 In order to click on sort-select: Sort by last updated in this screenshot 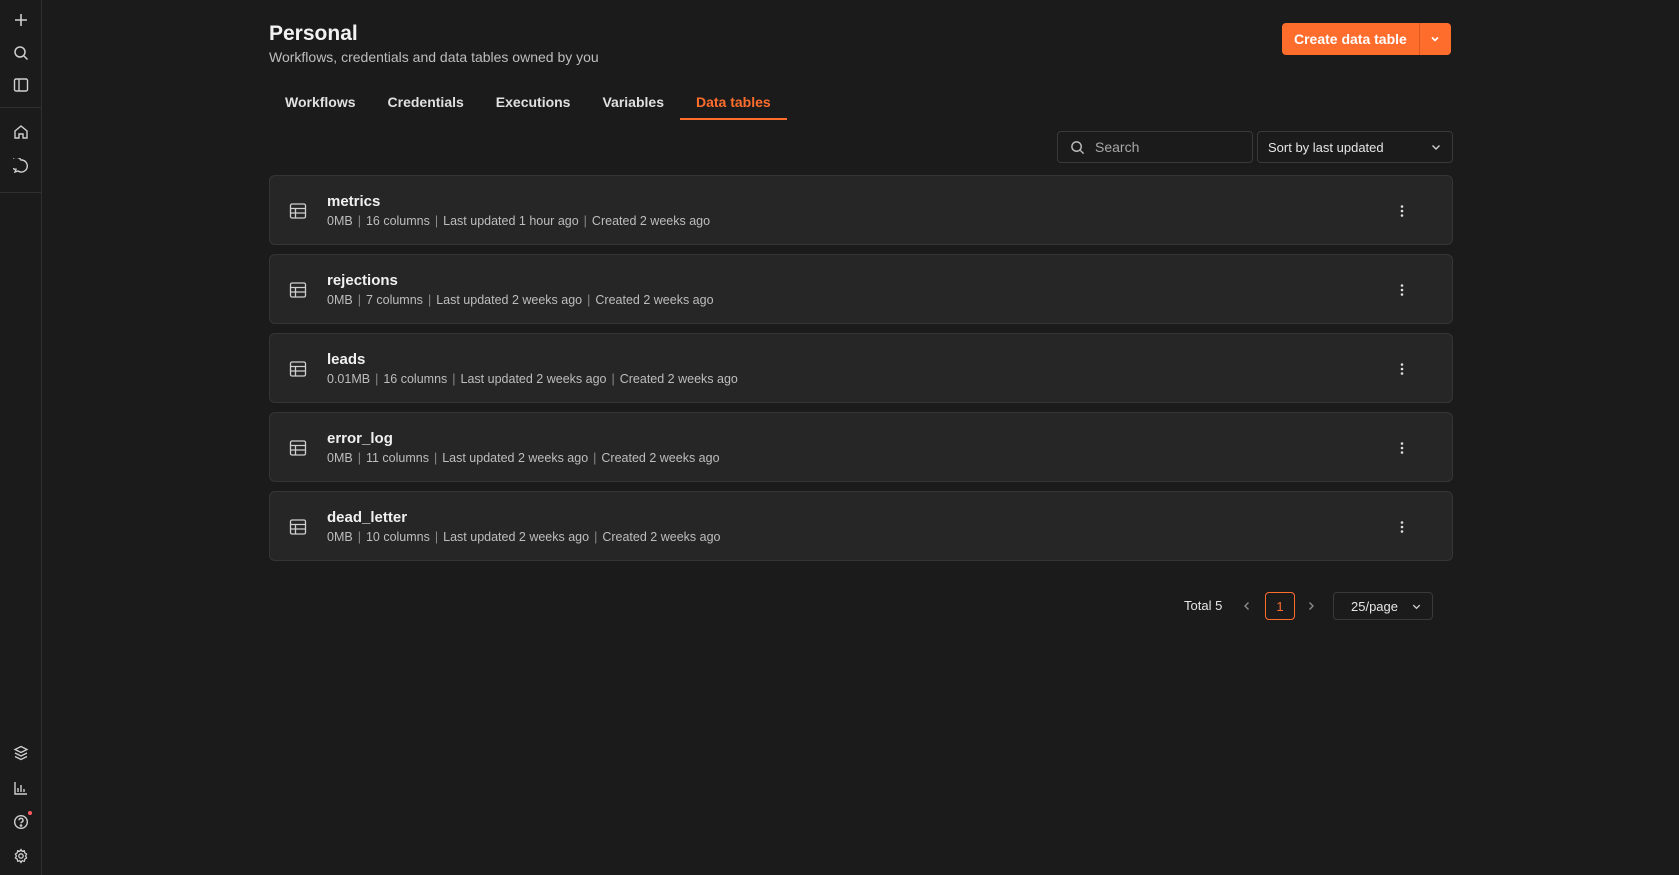, I will do `click(1355, 147)`.